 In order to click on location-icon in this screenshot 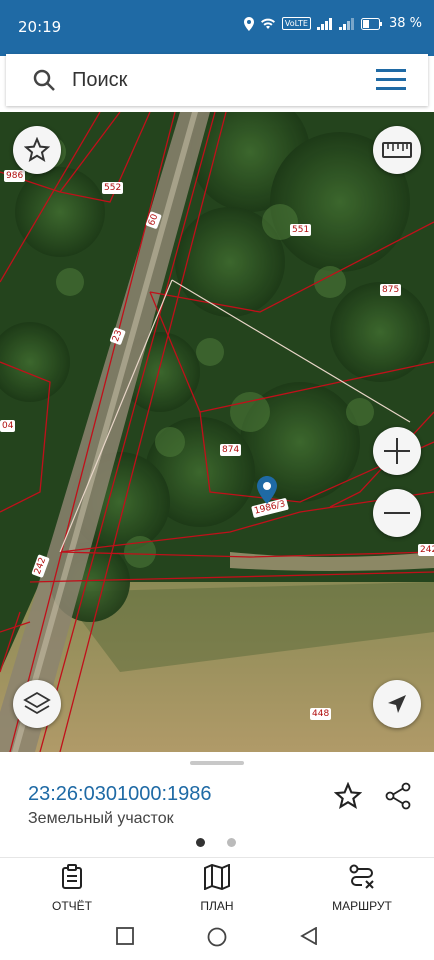, I will do `click(248, 23)`.